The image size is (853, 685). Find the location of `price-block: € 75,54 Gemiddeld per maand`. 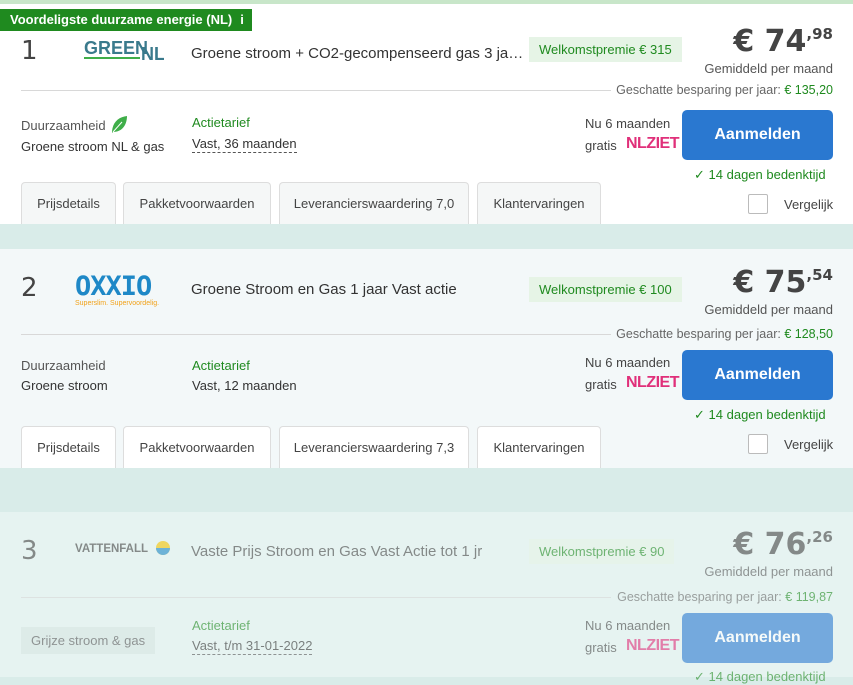

price-block: € 75,54 Gemiddeld per maand is located at coordinates (768, 291).